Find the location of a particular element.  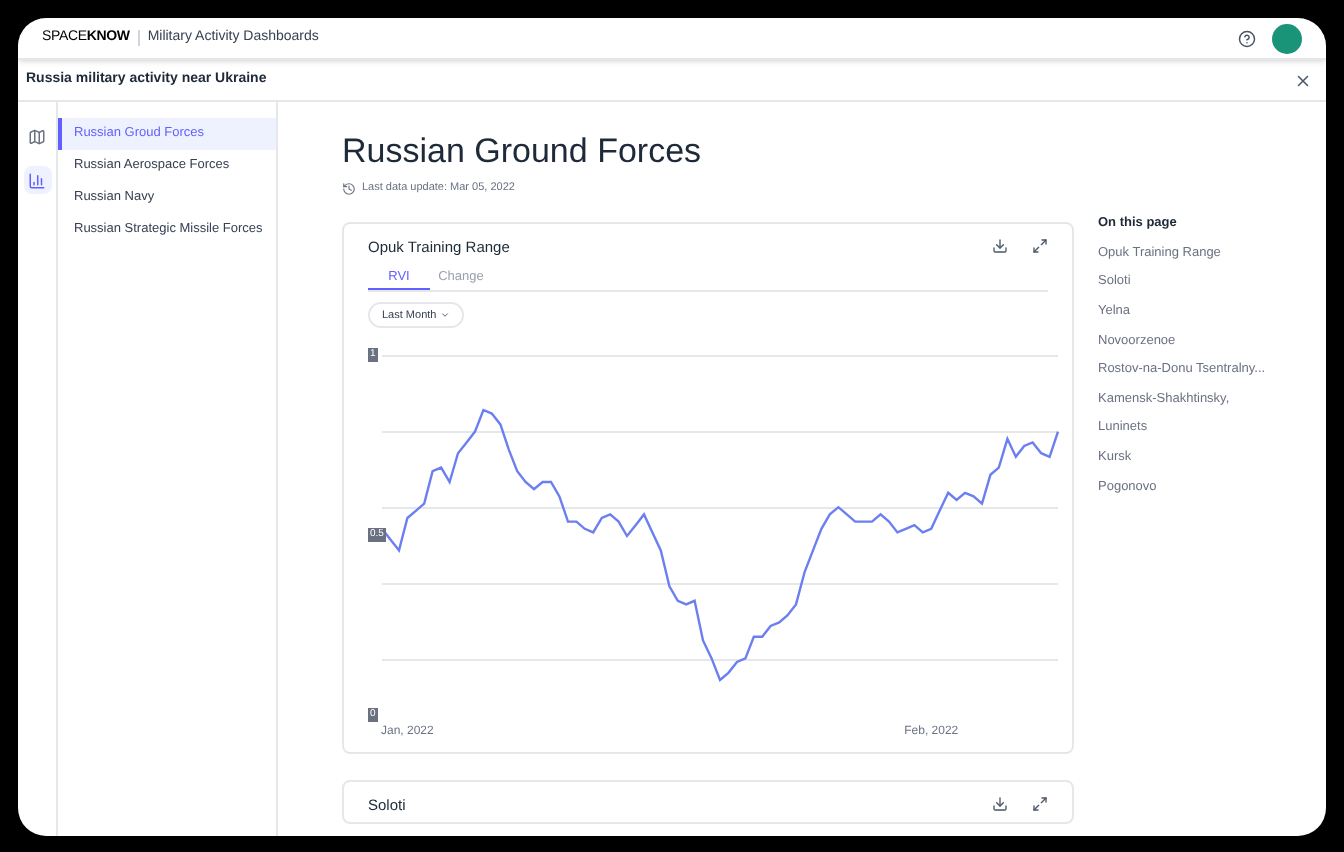

chart-icon is located at coordinates (37, 180).